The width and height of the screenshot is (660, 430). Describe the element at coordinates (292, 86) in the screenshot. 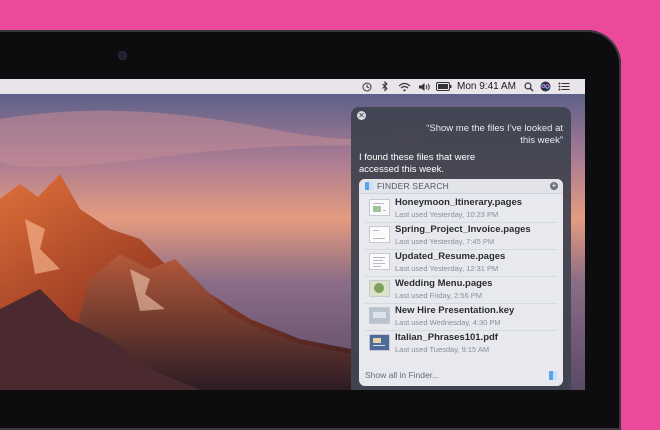

I see `menu-bar: Mon 9:41 AM` at that location.